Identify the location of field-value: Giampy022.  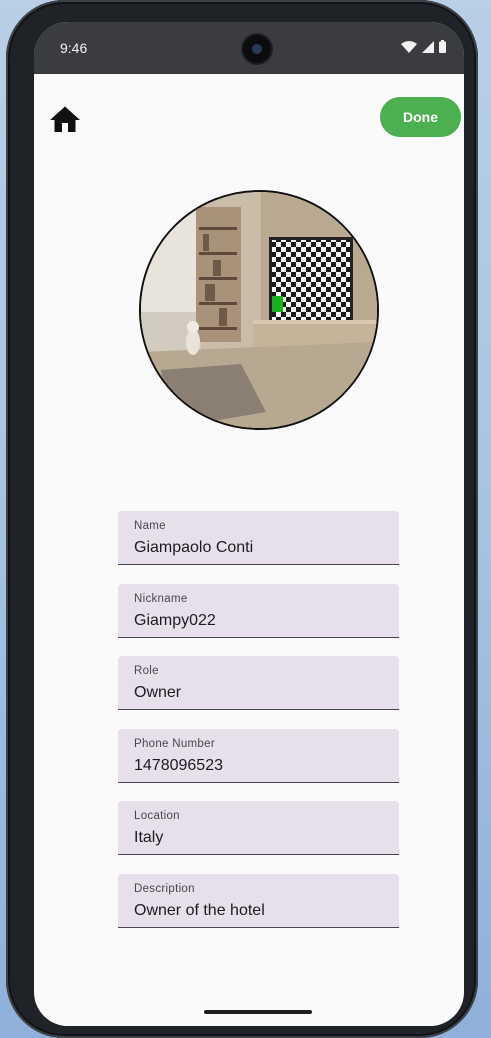
(175, 620).